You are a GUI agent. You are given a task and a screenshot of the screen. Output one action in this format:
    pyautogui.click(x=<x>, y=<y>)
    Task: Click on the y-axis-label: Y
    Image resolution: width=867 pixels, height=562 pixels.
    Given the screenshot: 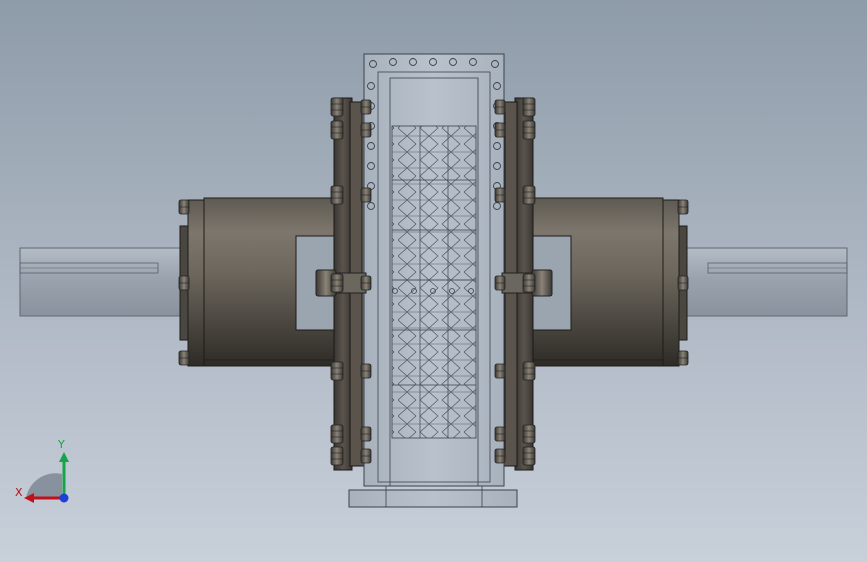 What is the action you would take?
    pyautogui.click(x=61, y=444)
    